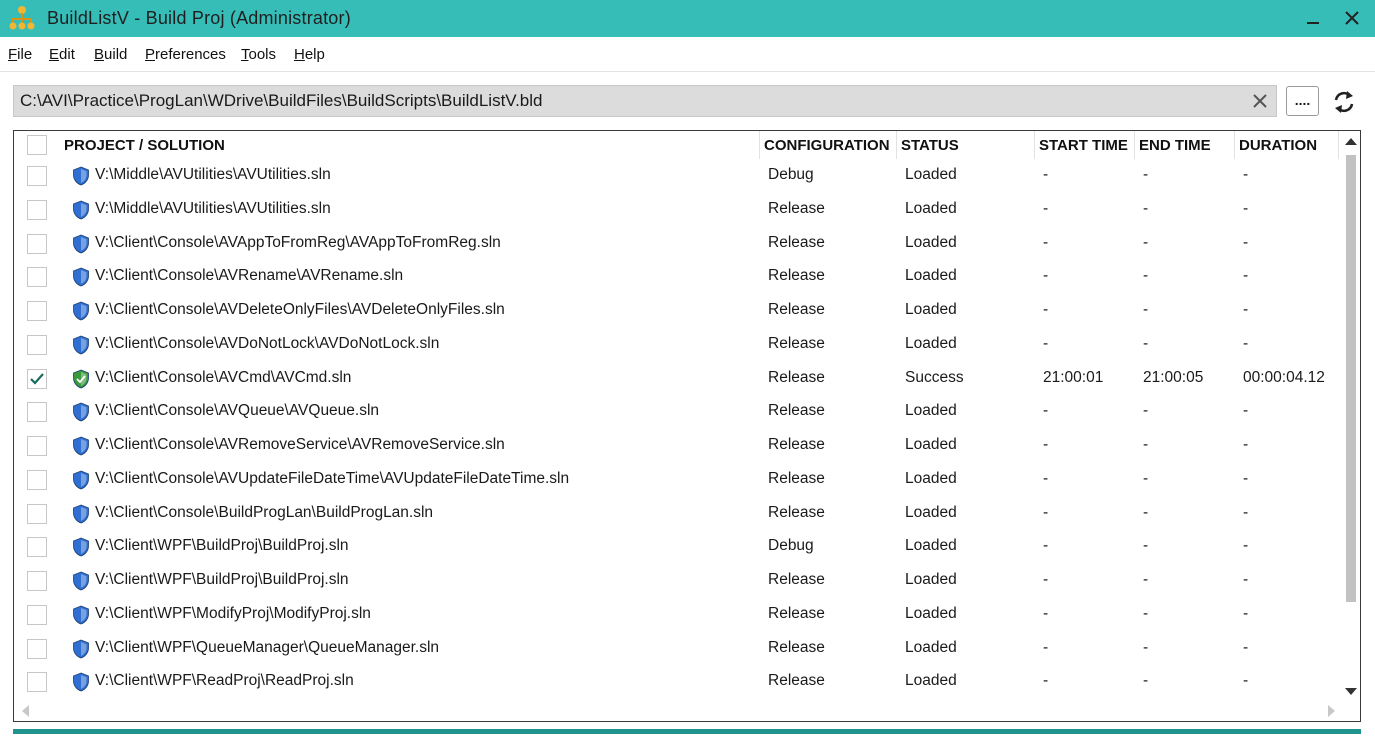  What do you see at coordinates (1313, 18) in the screenshot?
I see `minimize-button` at bounding box center [1313, 18].